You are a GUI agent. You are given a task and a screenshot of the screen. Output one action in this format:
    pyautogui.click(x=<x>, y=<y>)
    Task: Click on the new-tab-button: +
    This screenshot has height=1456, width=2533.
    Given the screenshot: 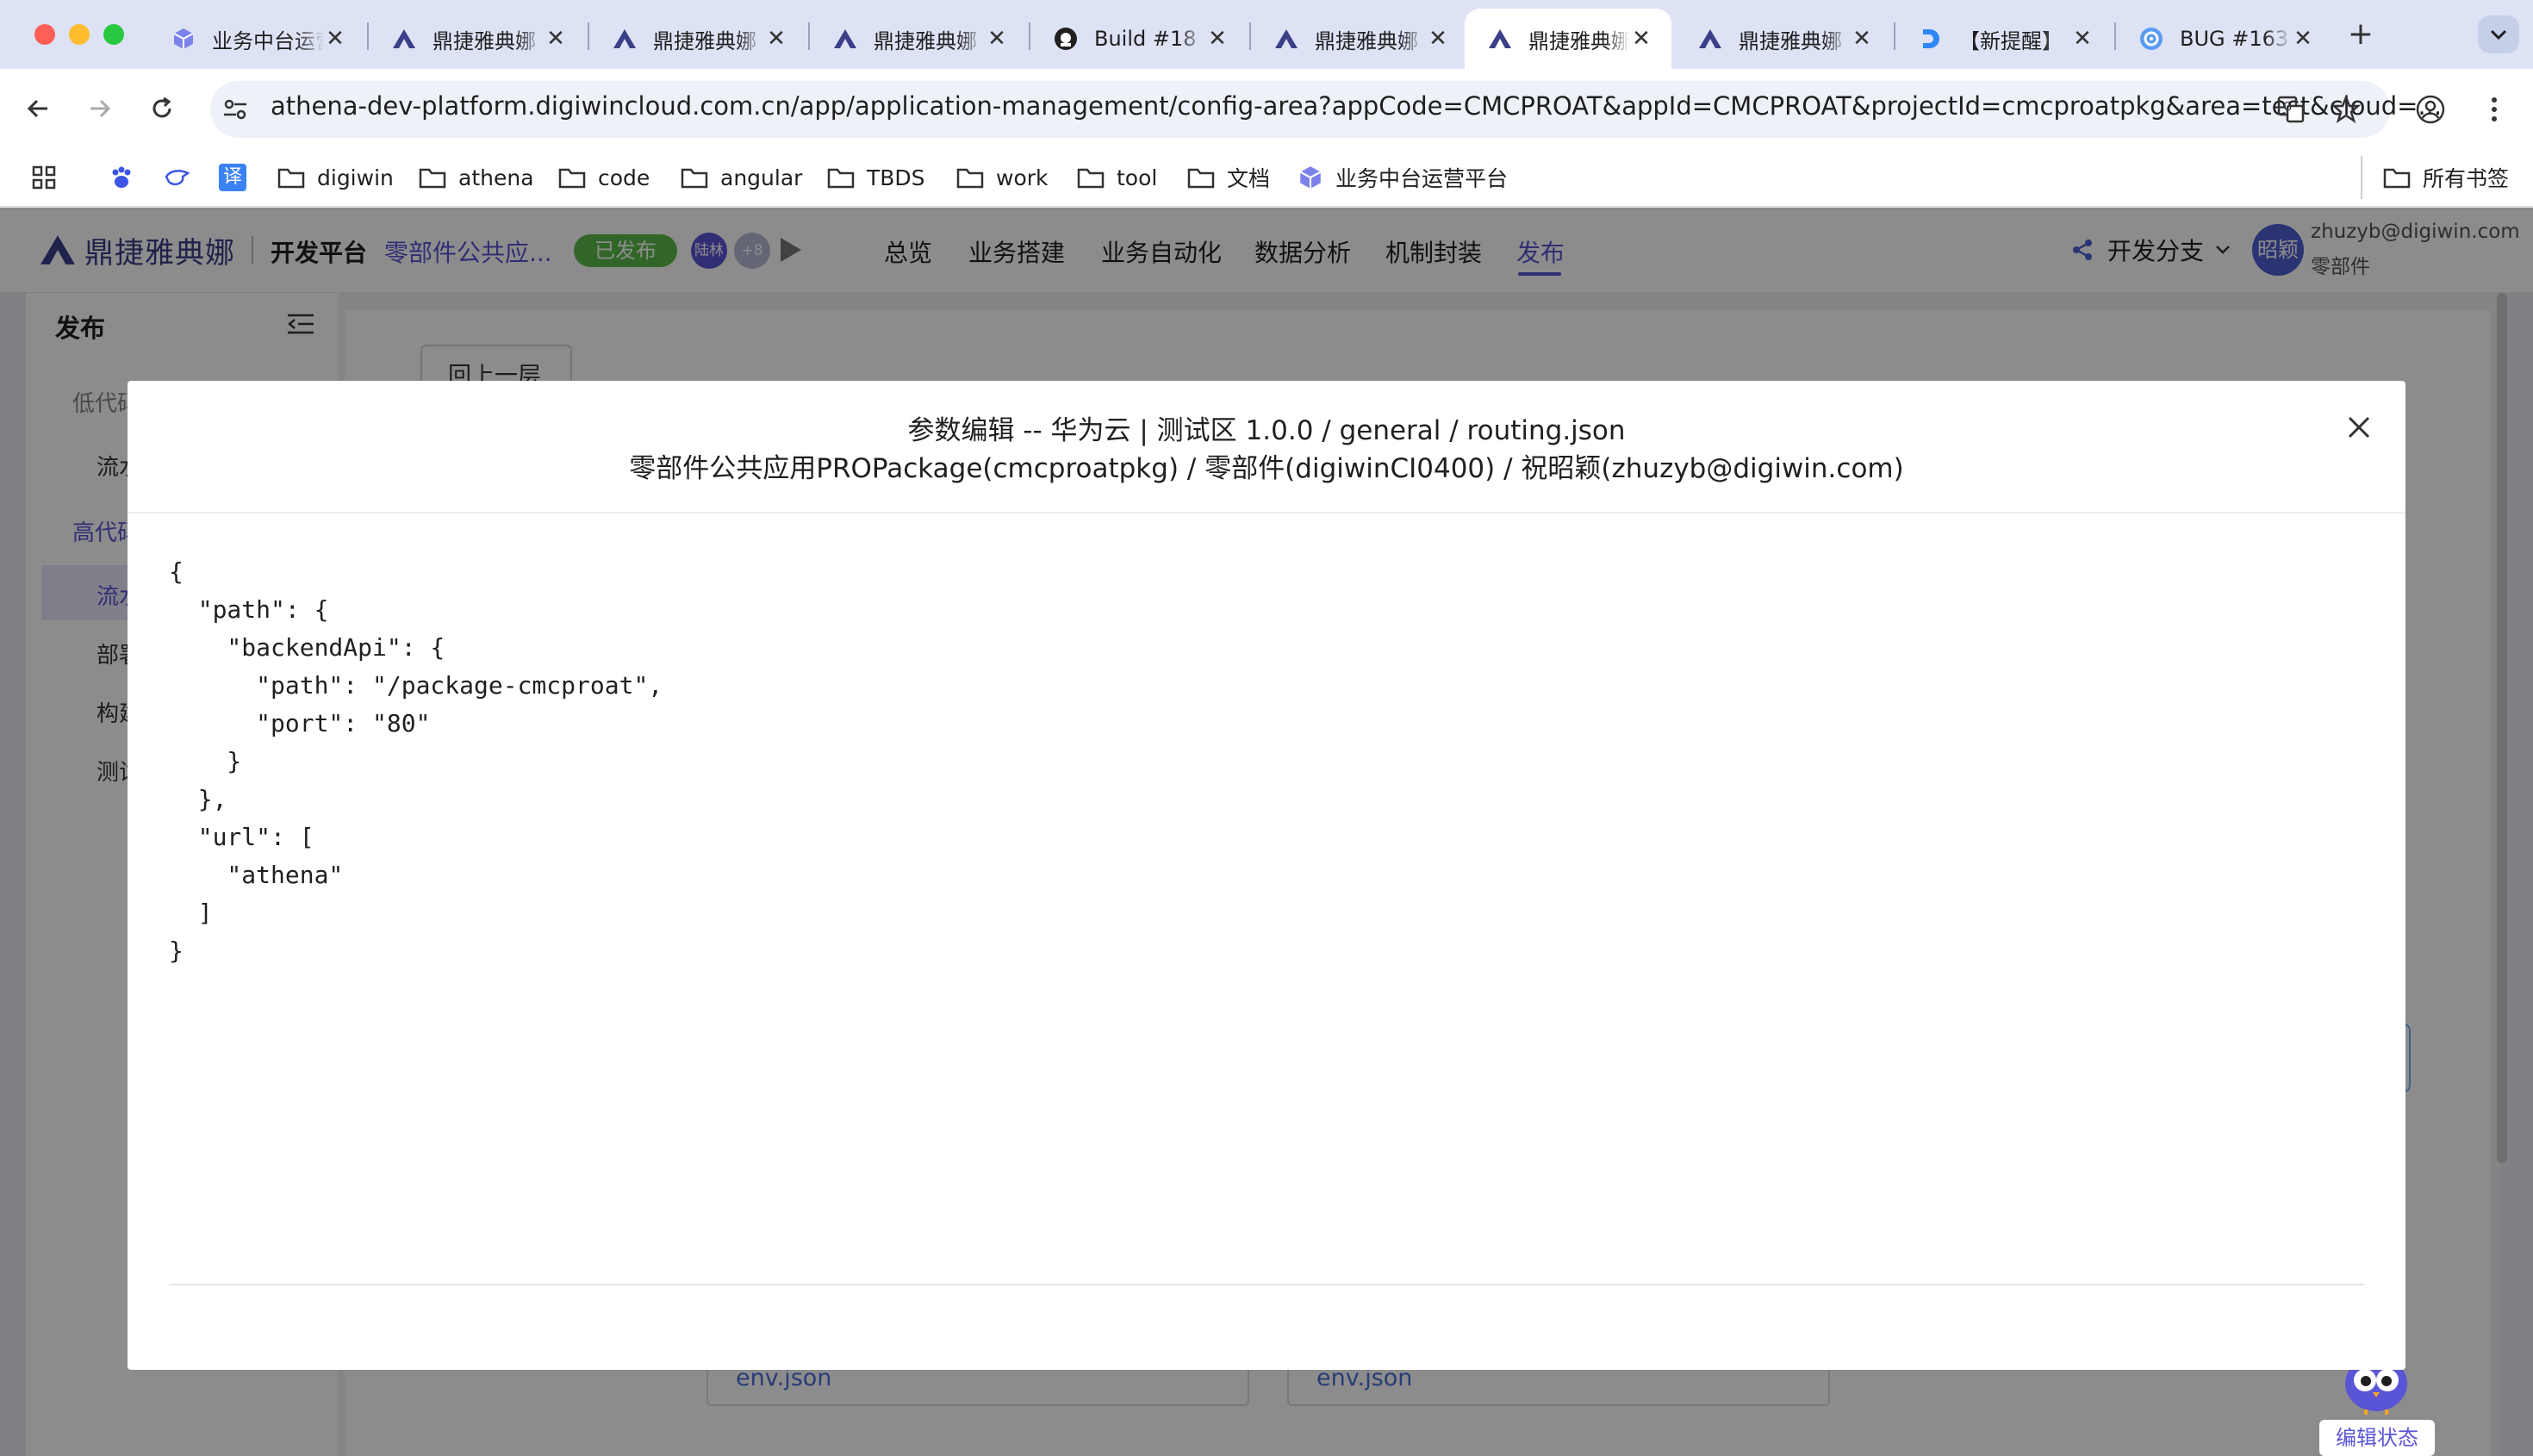 What is the action you would take?
    pyautogui.click(x=2361, y=35)
    